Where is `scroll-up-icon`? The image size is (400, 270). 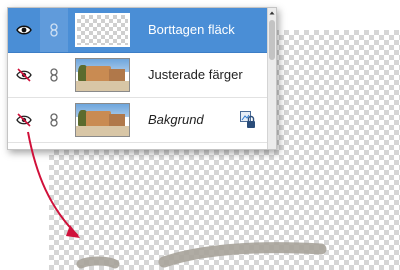 scroll-up-icon is located at coordinates (272, 13).